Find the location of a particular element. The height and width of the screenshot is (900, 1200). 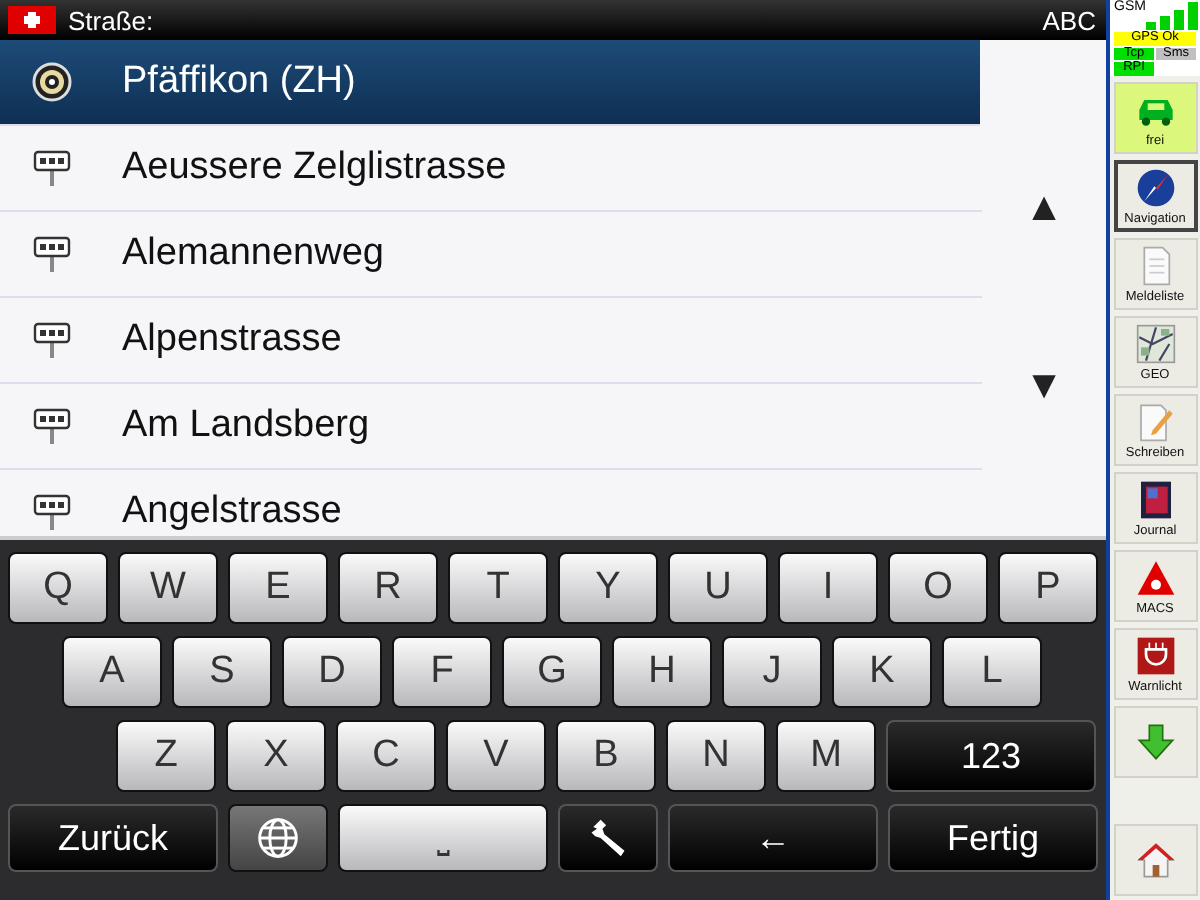

keyboard-key: A is located at coordinates (112, 672).